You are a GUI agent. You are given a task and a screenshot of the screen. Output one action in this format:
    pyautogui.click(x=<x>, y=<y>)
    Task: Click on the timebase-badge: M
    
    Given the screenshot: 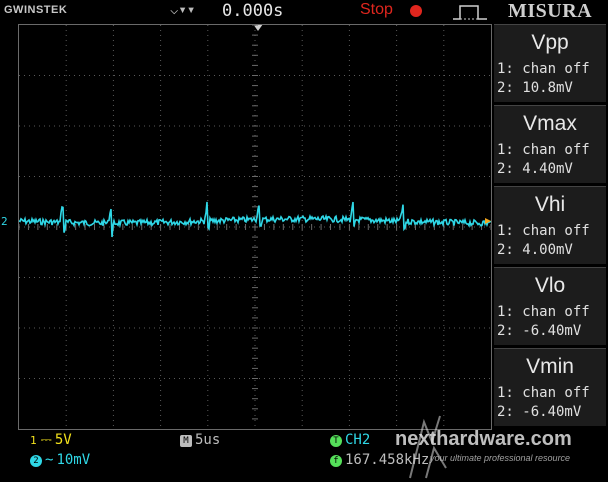 What is the action you would take?
    pyautogui.click(x=186, y=441)
    